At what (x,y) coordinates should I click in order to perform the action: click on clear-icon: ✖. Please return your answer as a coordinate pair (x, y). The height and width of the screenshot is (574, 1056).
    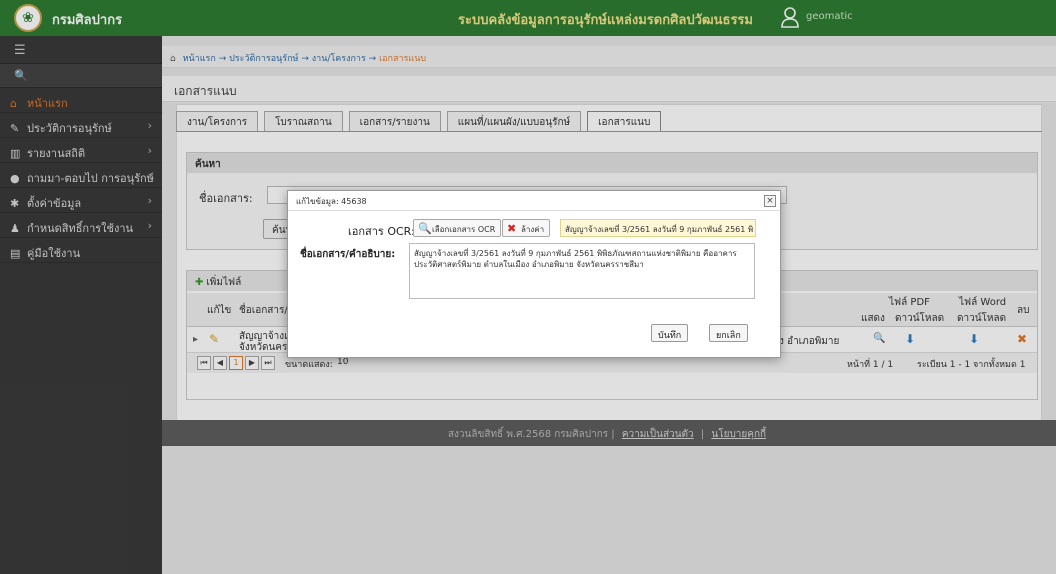
    Looking at the image, I should click on (512, 228).